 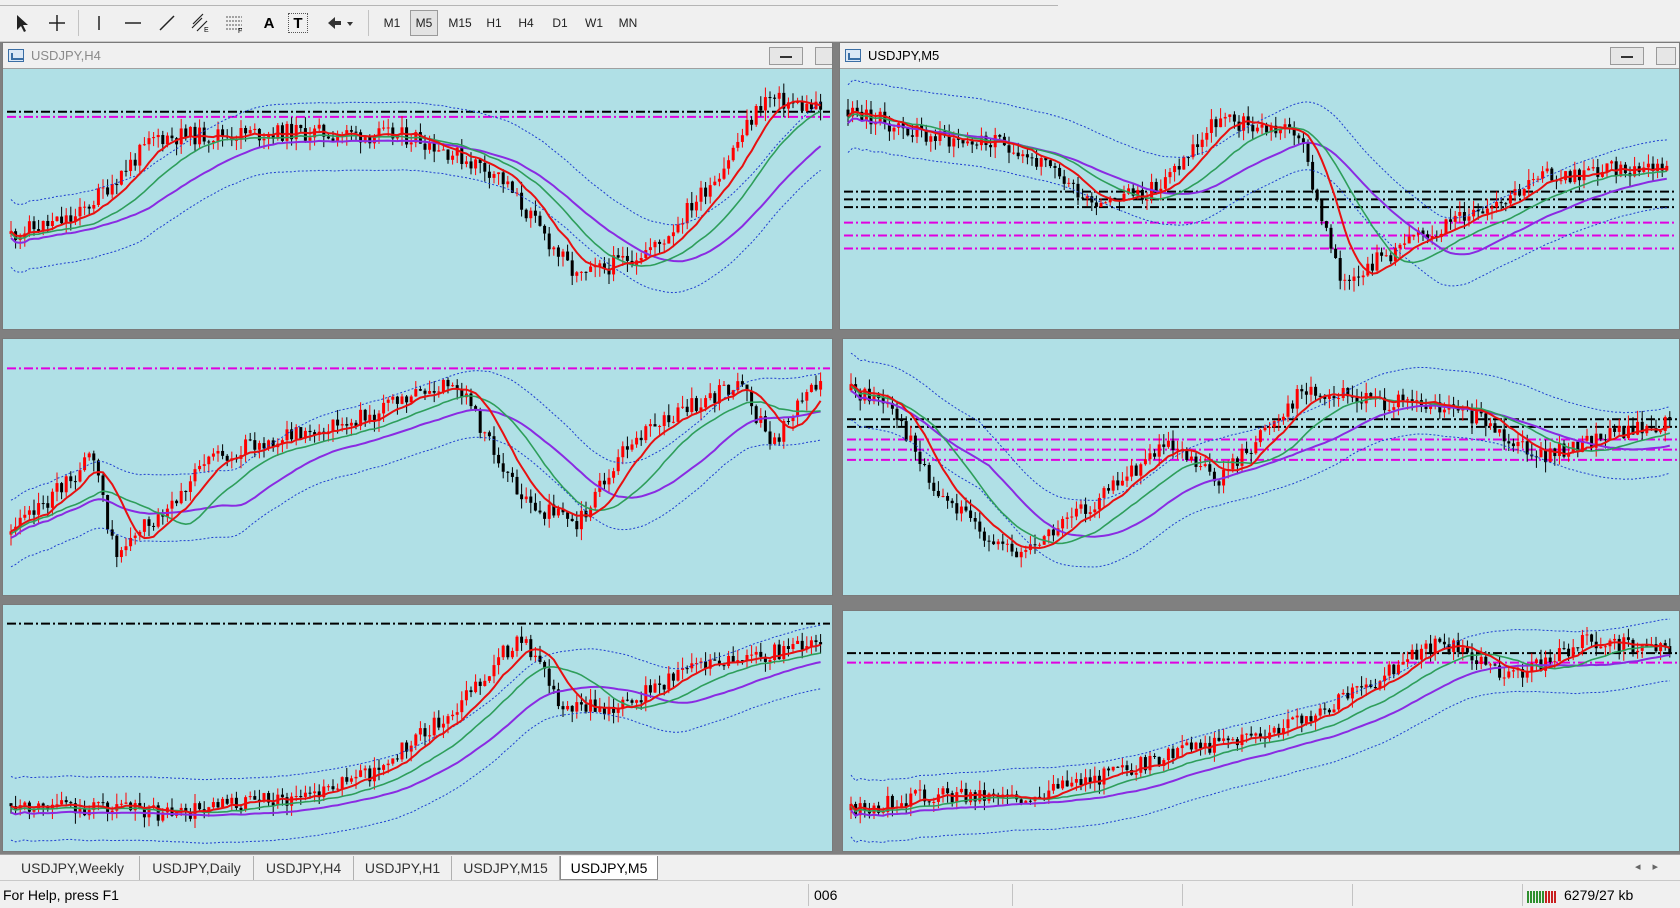 I want to click on fibonacci-retracement-icon: F, so click(x=235, y=23).